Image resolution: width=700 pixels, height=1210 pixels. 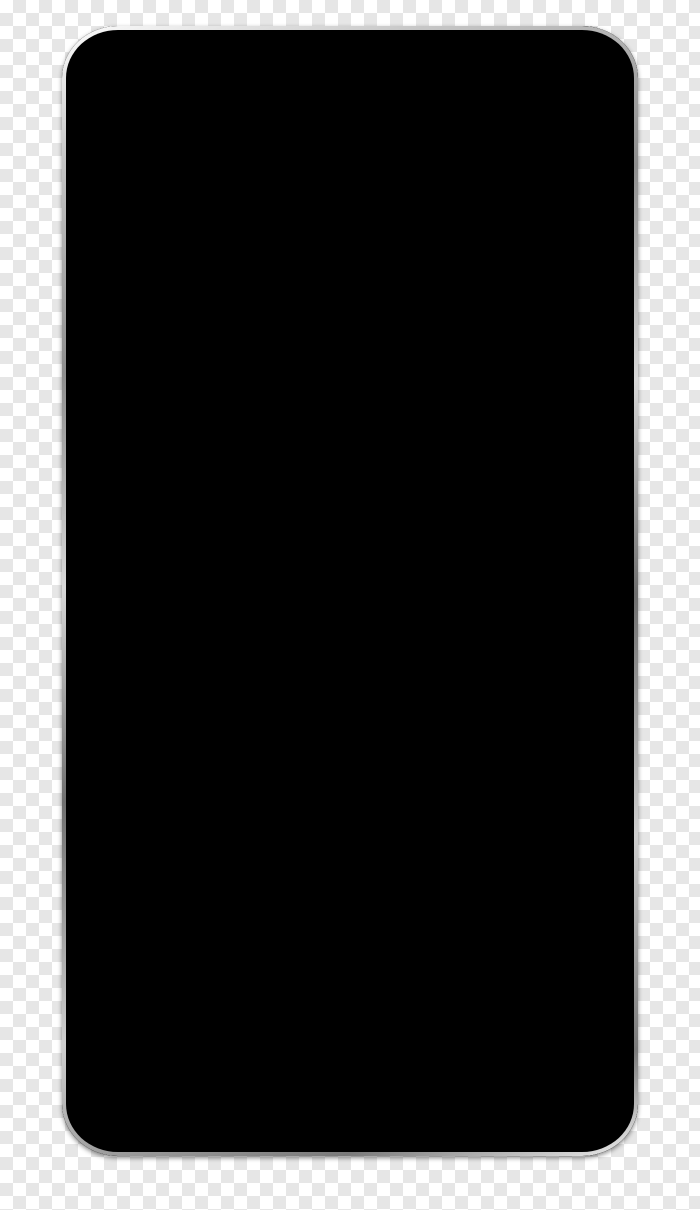 I want to click on back-arrow-icon, so click(x=558, y=1005).